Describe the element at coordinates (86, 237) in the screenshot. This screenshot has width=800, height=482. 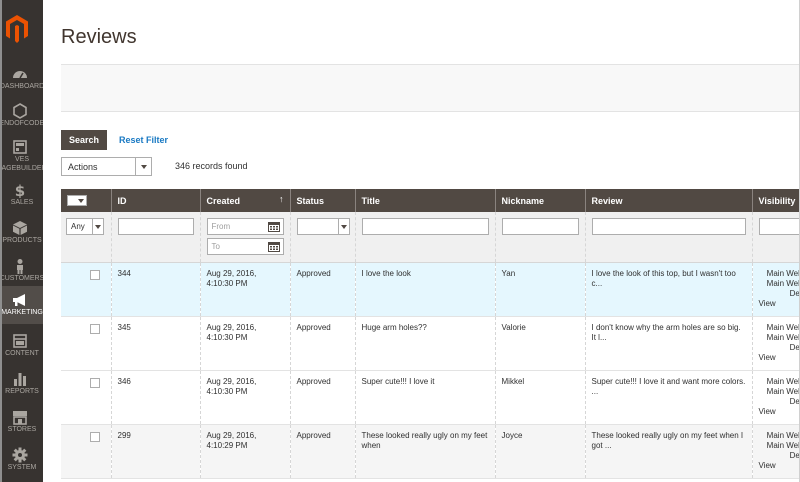
I see `filter-cell: Any` at that location.